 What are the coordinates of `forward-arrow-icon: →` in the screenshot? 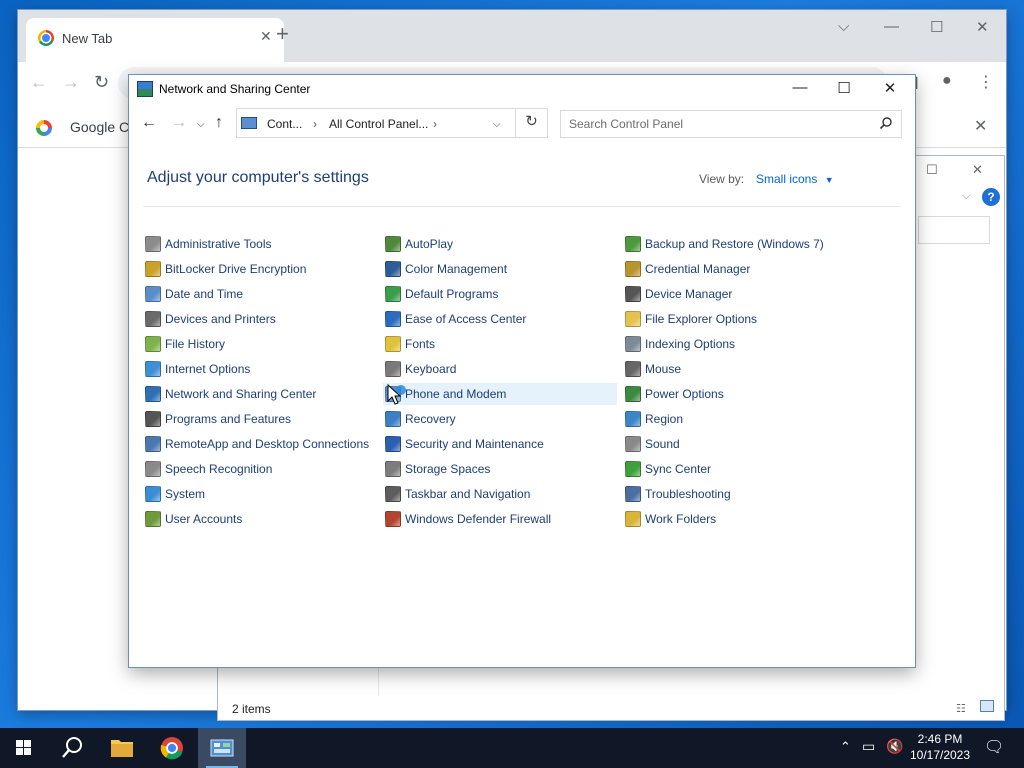 It's located at (71, 82).